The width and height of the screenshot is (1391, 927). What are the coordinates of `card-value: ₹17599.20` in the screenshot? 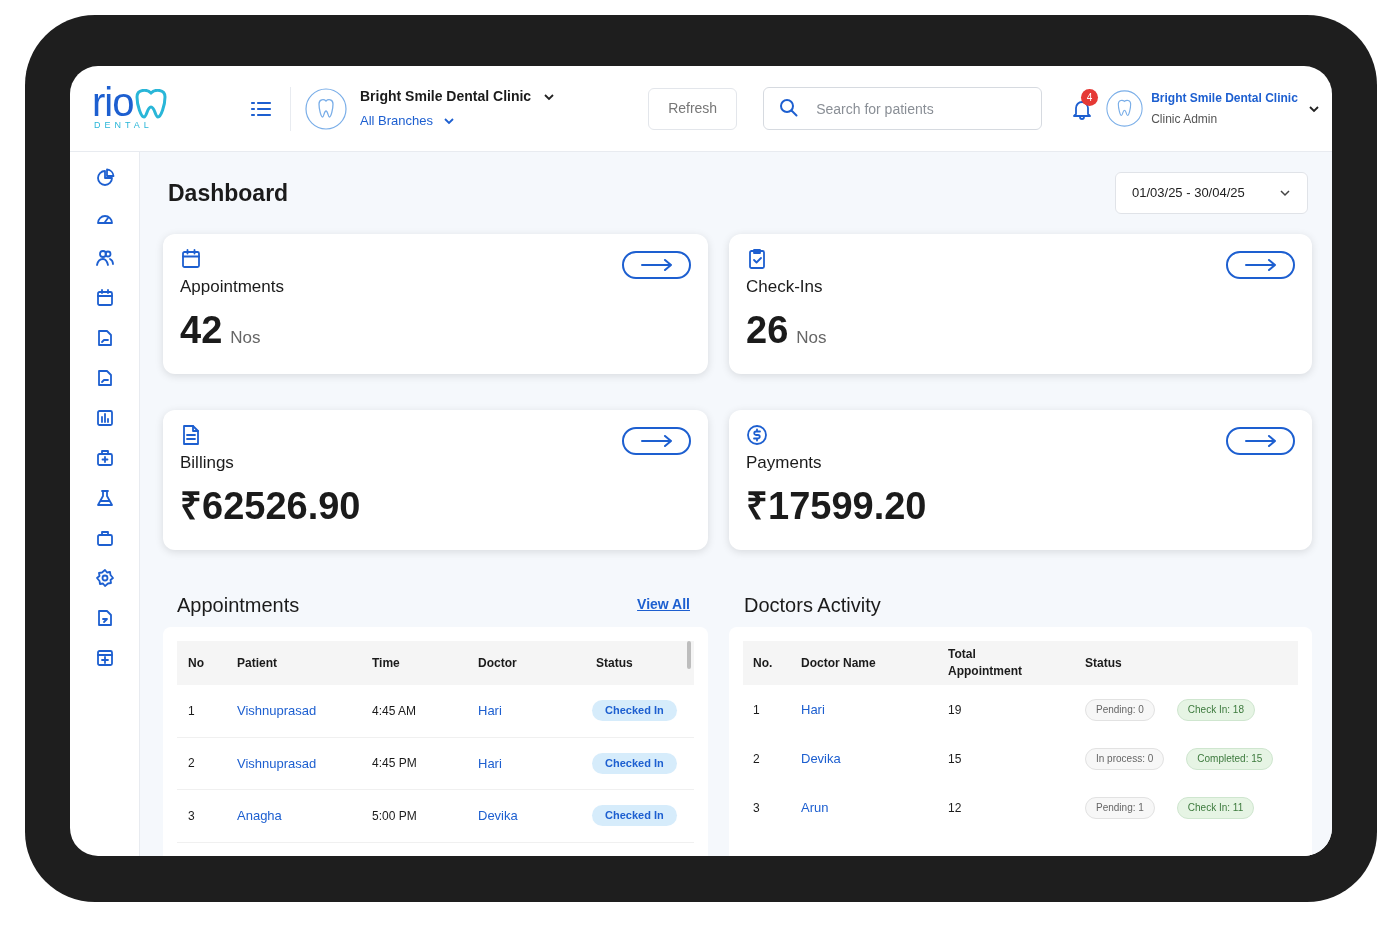 It's located at (836, 506).